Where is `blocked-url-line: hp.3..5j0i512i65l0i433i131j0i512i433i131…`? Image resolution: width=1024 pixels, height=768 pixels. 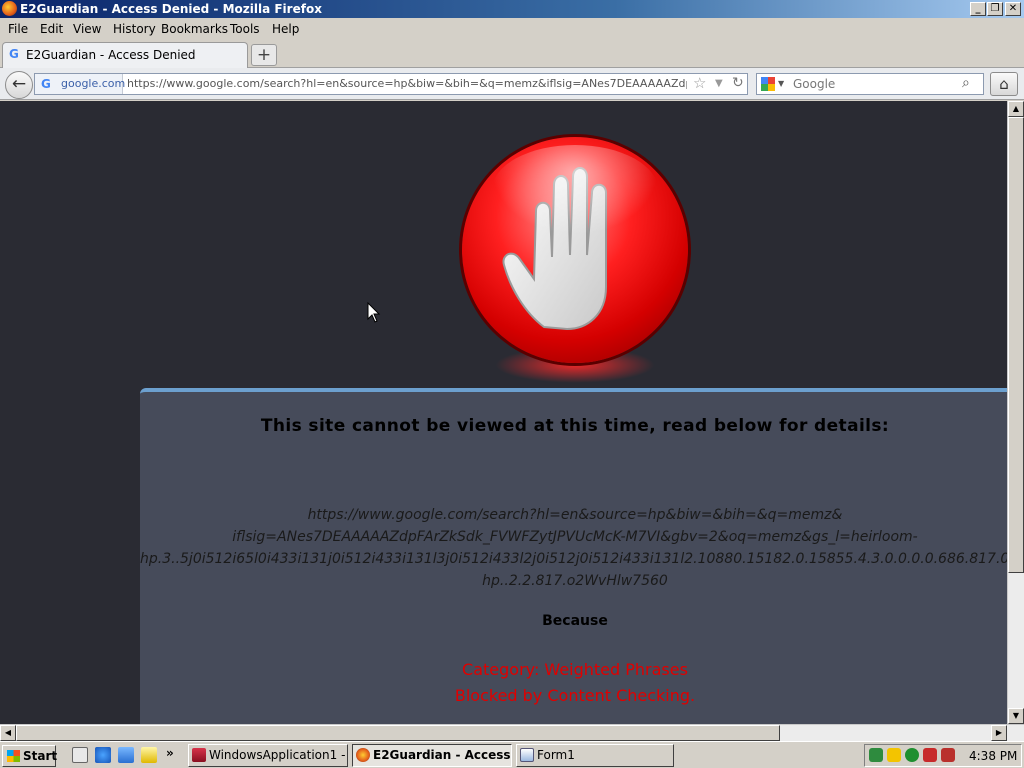
blocked-url-line: hp.3..5j0i512i65l0i433i131j0i512i433i131… is located at coordinates (573, 559).